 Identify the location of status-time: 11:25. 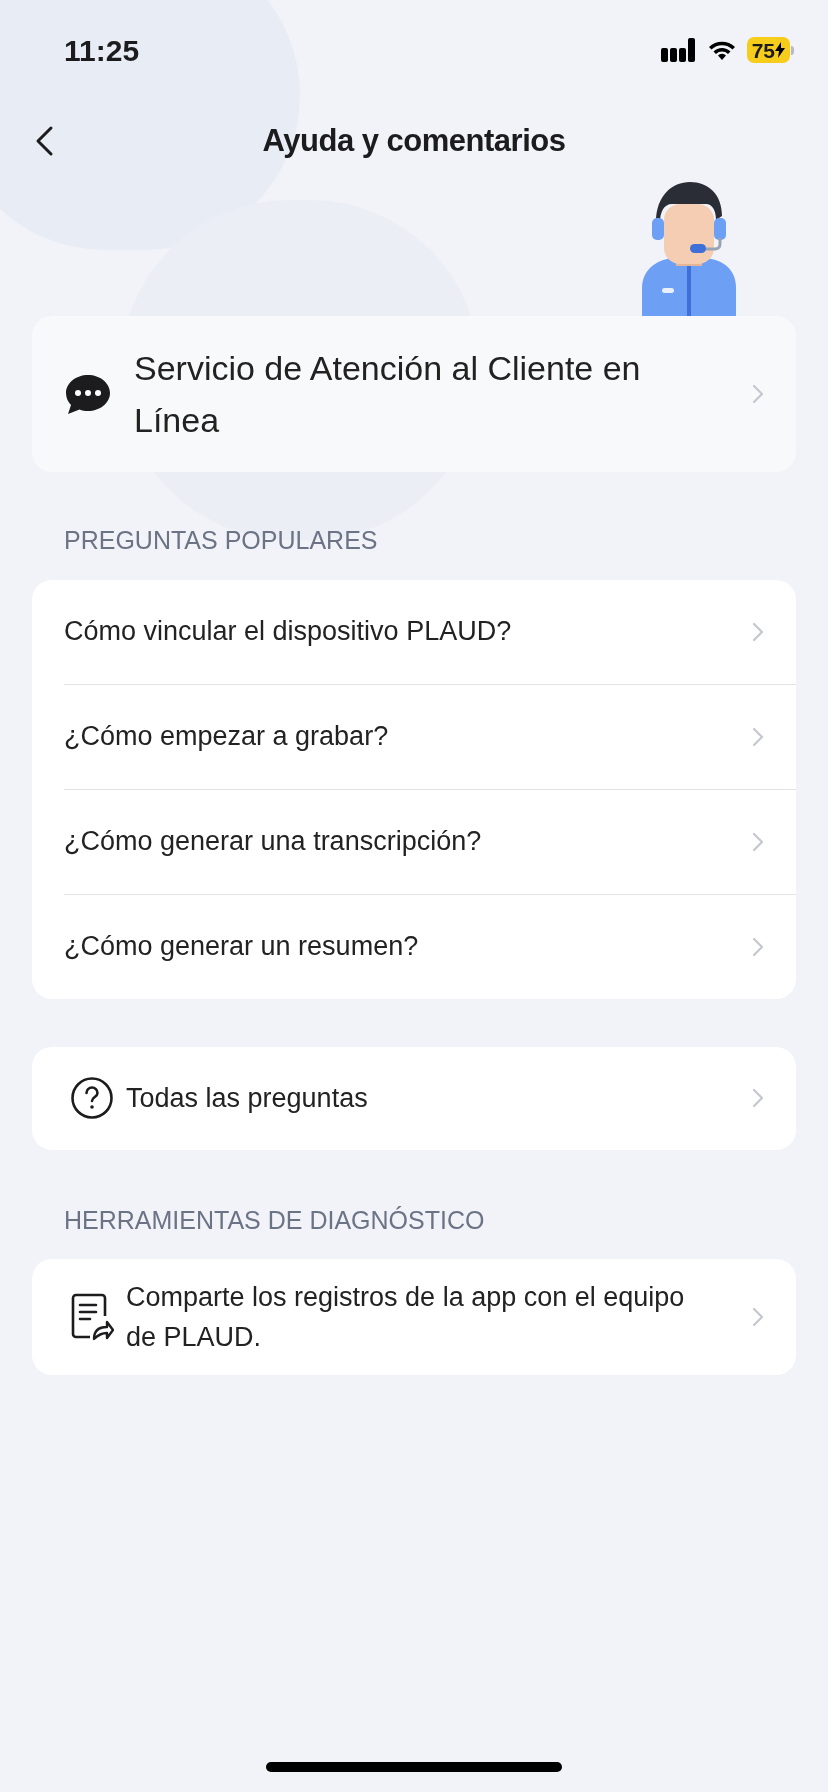
(102, 50).